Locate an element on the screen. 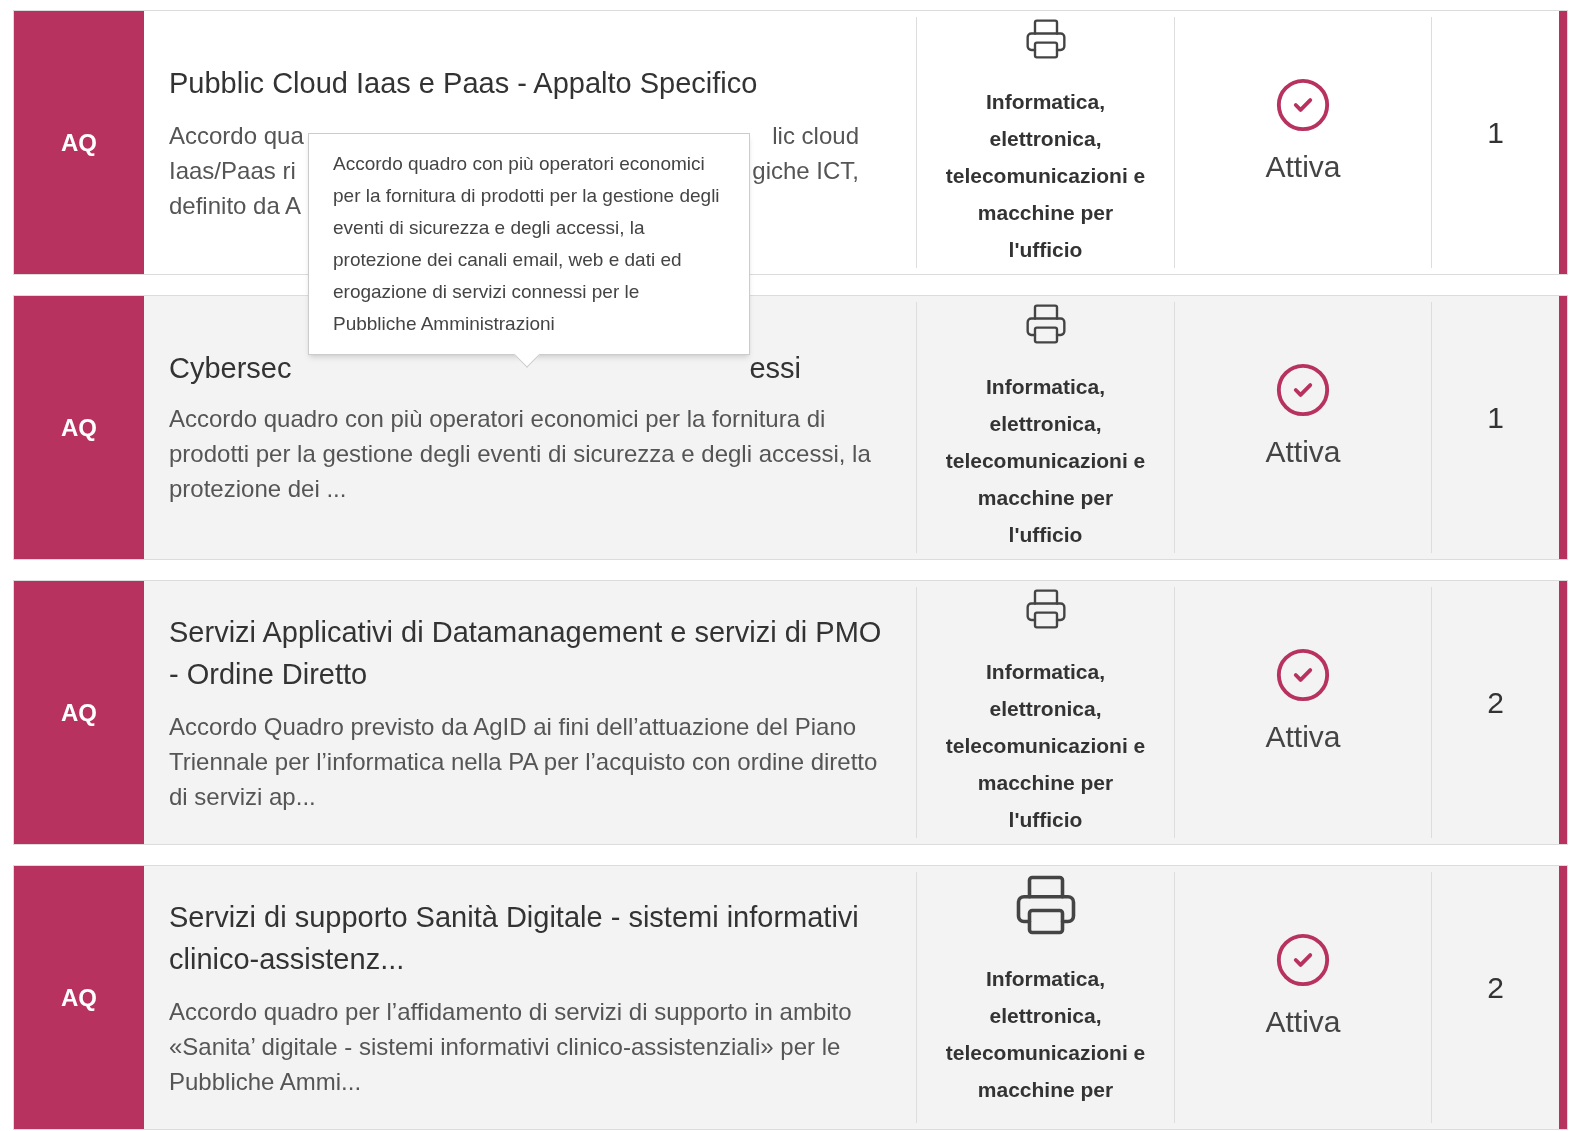  tooltip: Accordo quadro con più operatori economici per la fornitura di prodotti per la gestione degli eventi di sicurezza e degli accessi, la protezione dei canali email, web e dati ed erogazione di servizi connessi per le Pubbliche Amministrazioni is located at coordinates (529, 244).